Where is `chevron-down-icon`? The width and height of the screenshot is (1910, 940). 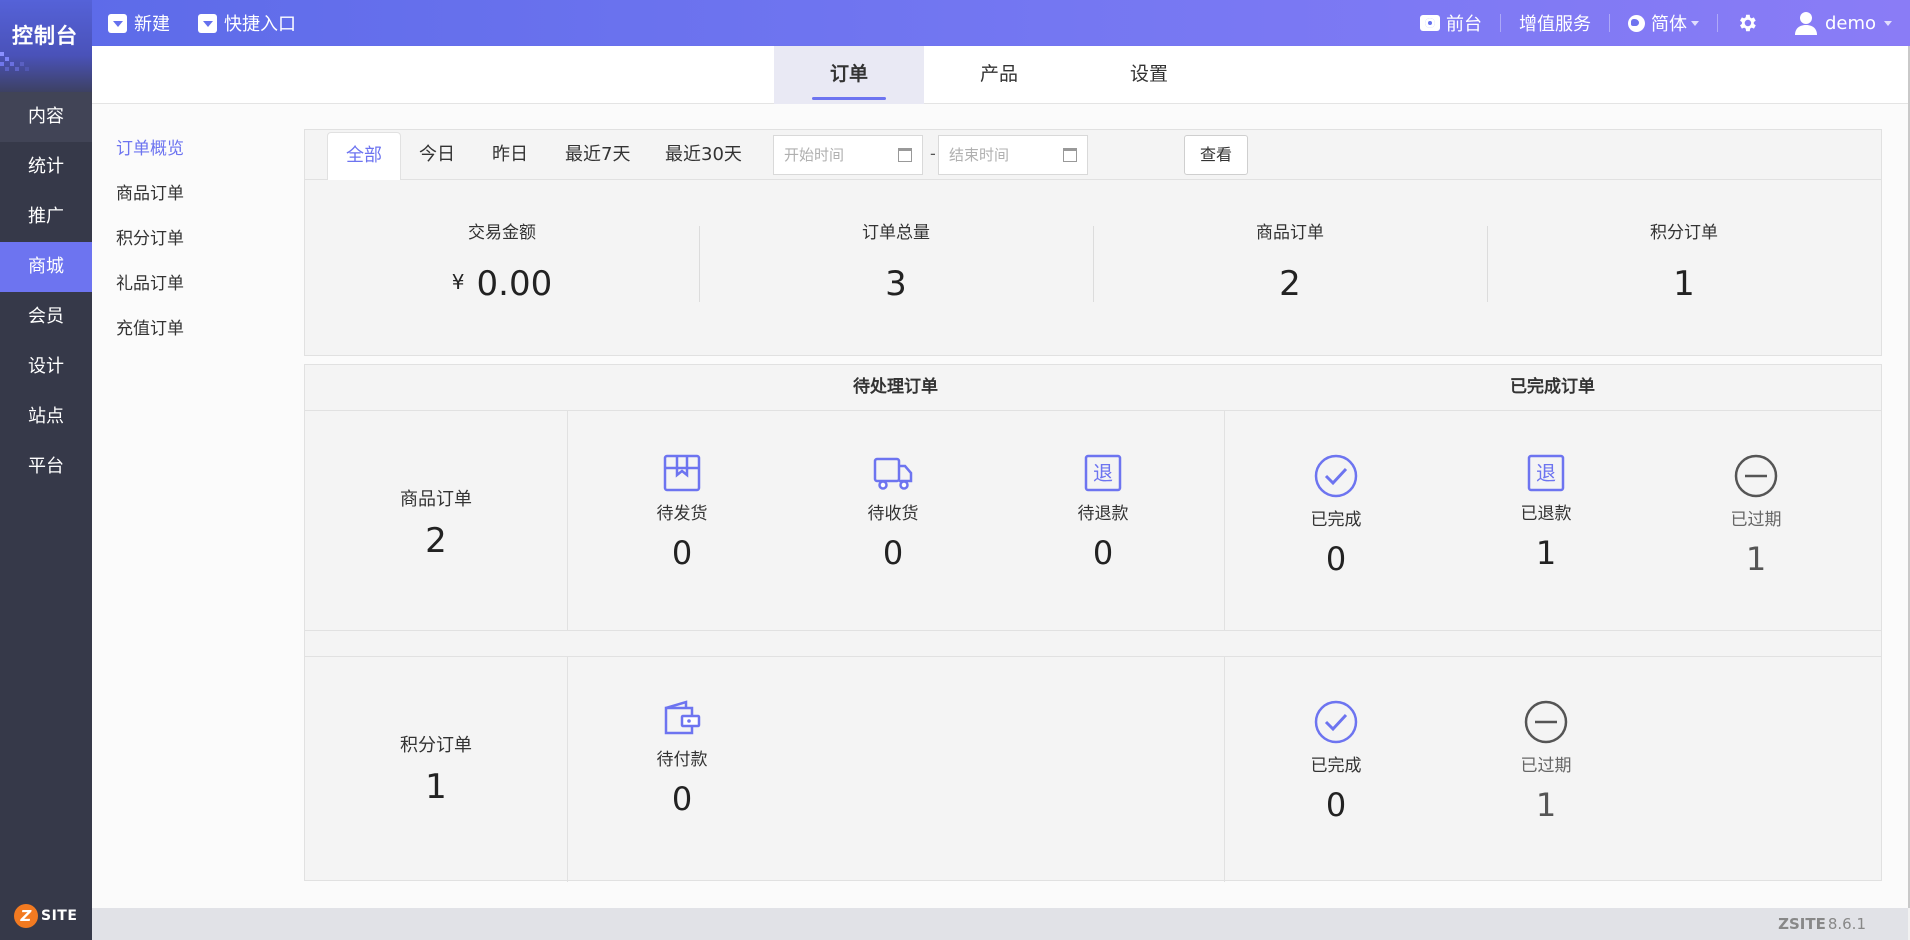 chevron-down-icon is located at coordinates (1888, 23).